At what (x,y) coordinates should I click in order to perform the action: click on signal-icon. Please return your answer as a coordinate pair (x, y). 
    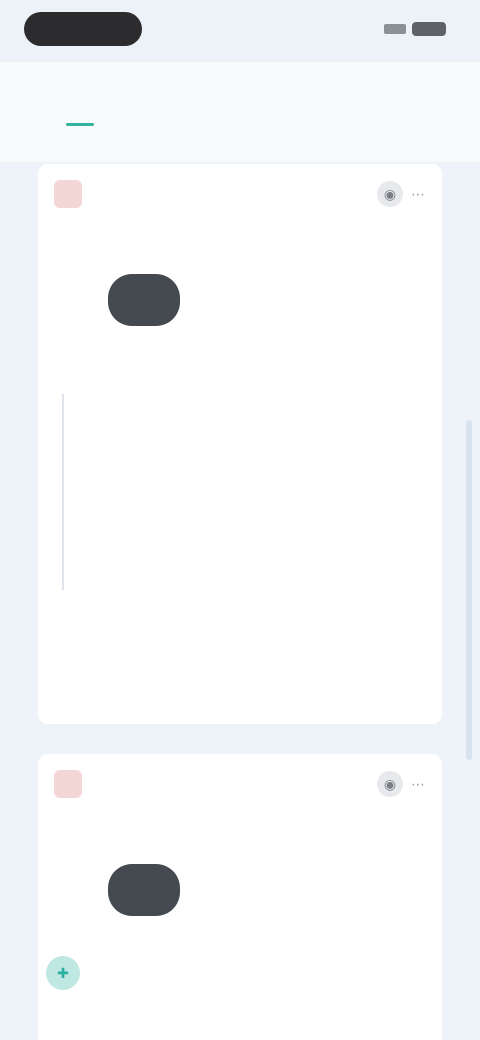
    Looking at the image, I should click on (395, 29).